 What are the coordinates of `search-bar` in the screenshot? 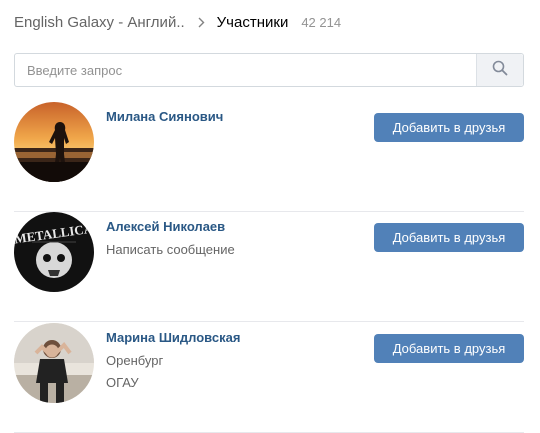 It's located at (269, 70).